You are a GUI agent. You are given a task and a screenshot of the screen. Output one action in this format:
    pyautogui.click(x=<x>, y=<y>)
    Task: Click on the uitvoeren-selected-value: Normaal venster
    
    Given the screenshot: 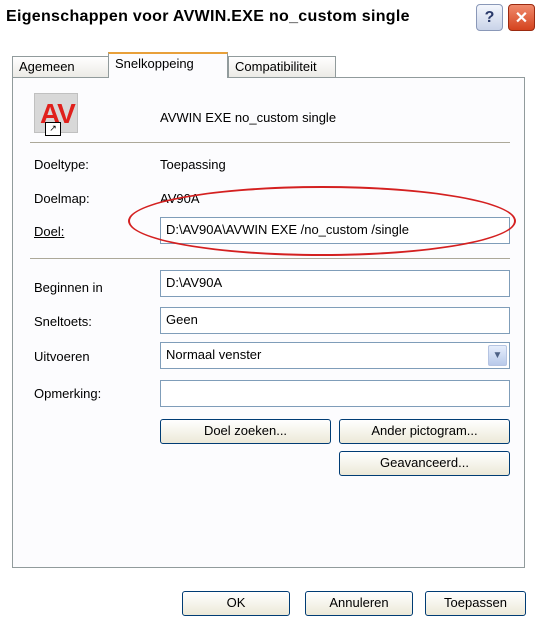 What is the action you would take?
    pyautogui.click(x=214, y=354)
    